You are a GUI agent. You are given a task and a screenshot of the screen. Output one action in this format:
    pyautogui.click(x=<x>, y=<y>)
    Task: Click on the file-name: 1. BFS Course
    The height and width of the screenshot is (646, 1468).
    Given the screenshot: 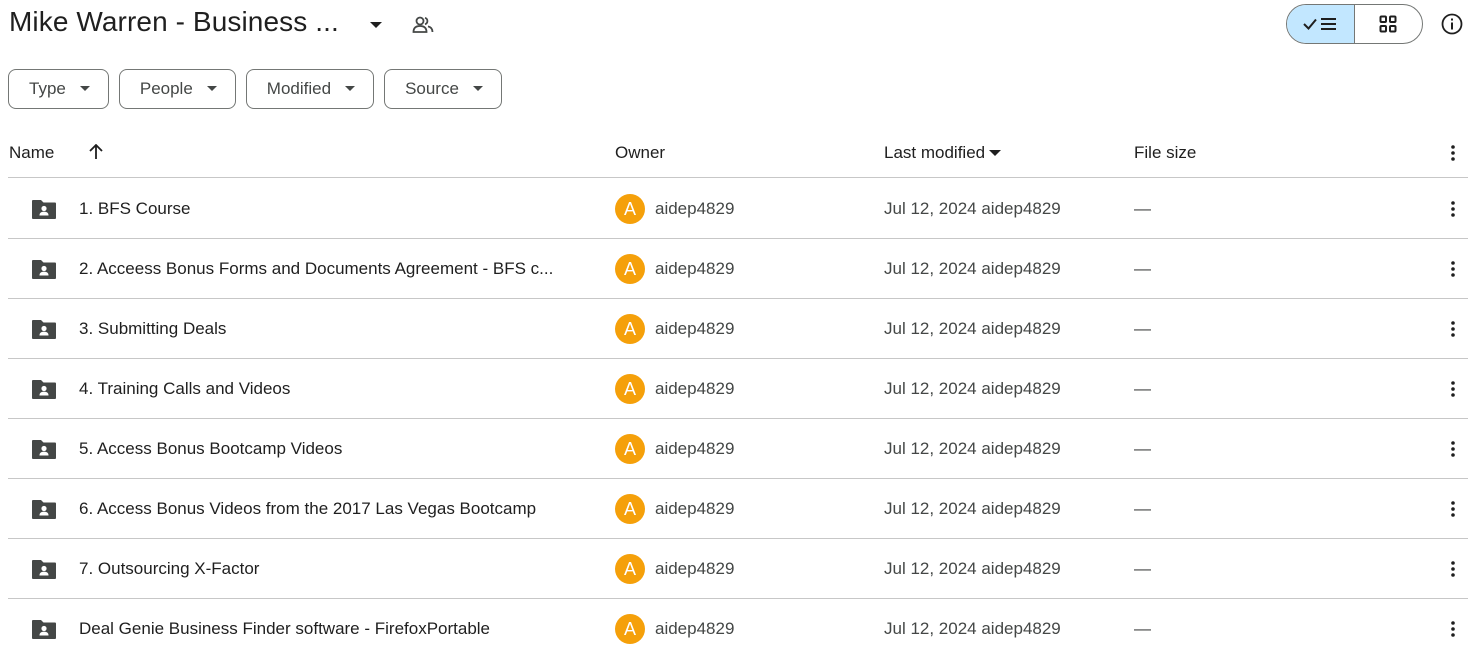 What is the action you would take?
    pyautogui.click(x=336, y=209)
    